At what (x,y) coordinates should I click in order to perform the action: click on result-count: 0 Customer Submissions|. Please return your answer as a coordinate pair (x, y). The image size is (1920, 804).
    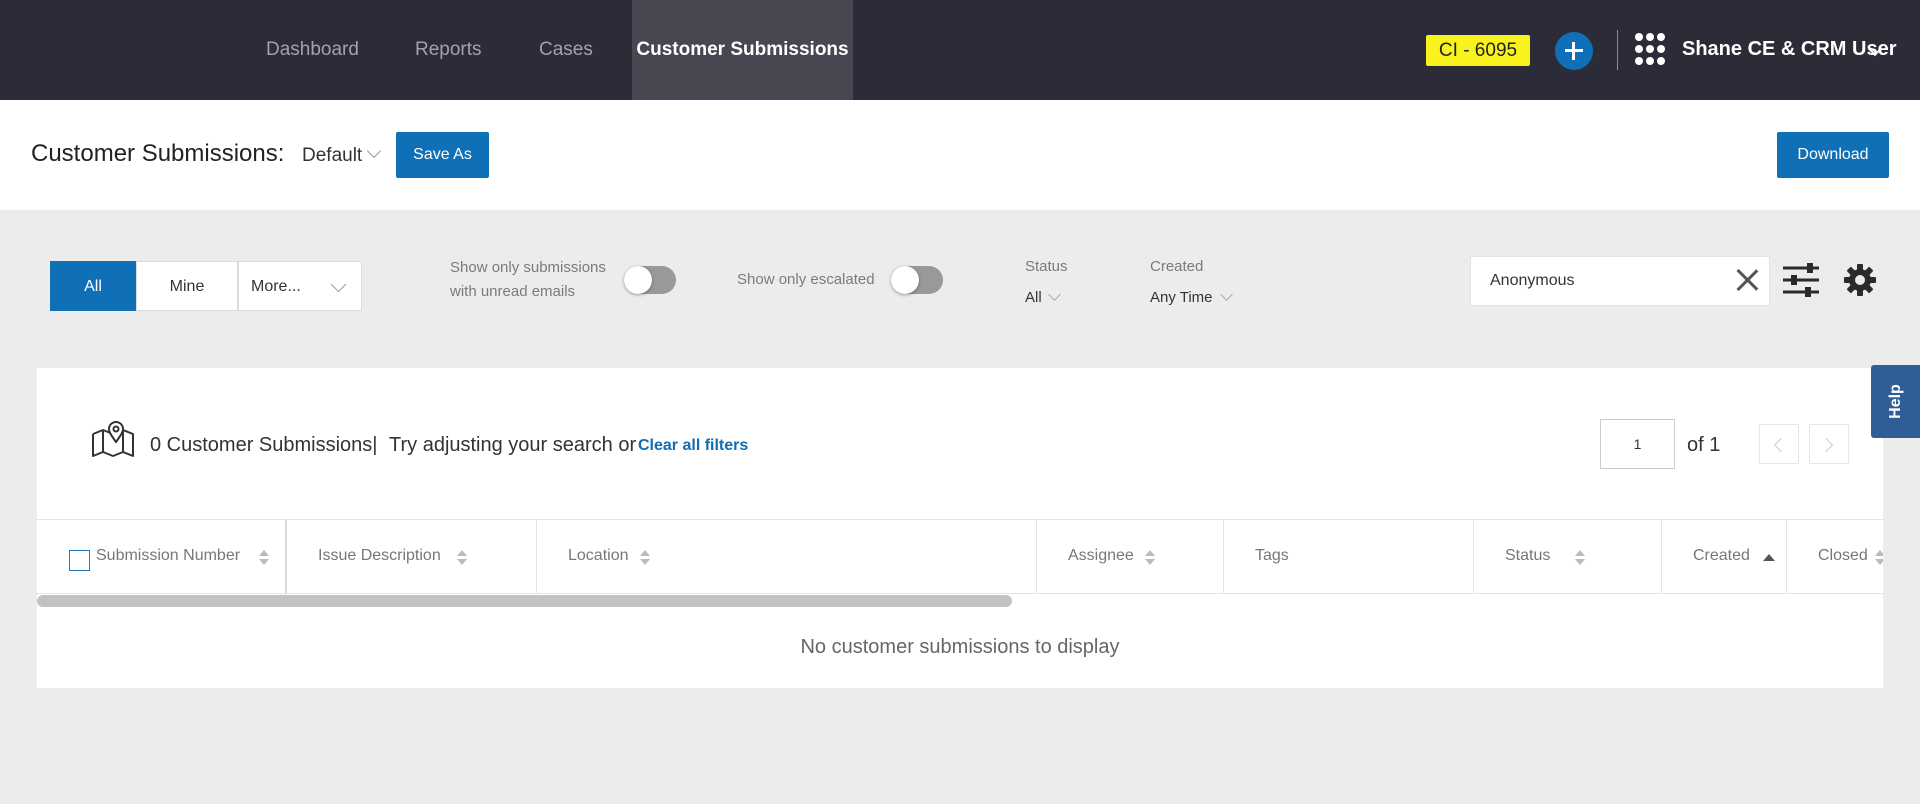
    Looking at the image, I should click on (264, 445).